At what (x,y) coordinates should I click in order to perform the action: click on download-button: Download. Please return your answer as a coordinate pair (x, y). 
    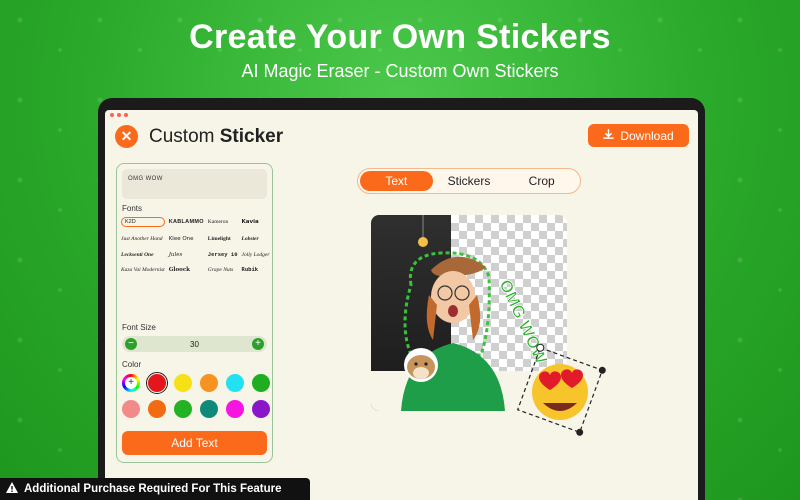
    Looking at the image, I should click on (638, 135).